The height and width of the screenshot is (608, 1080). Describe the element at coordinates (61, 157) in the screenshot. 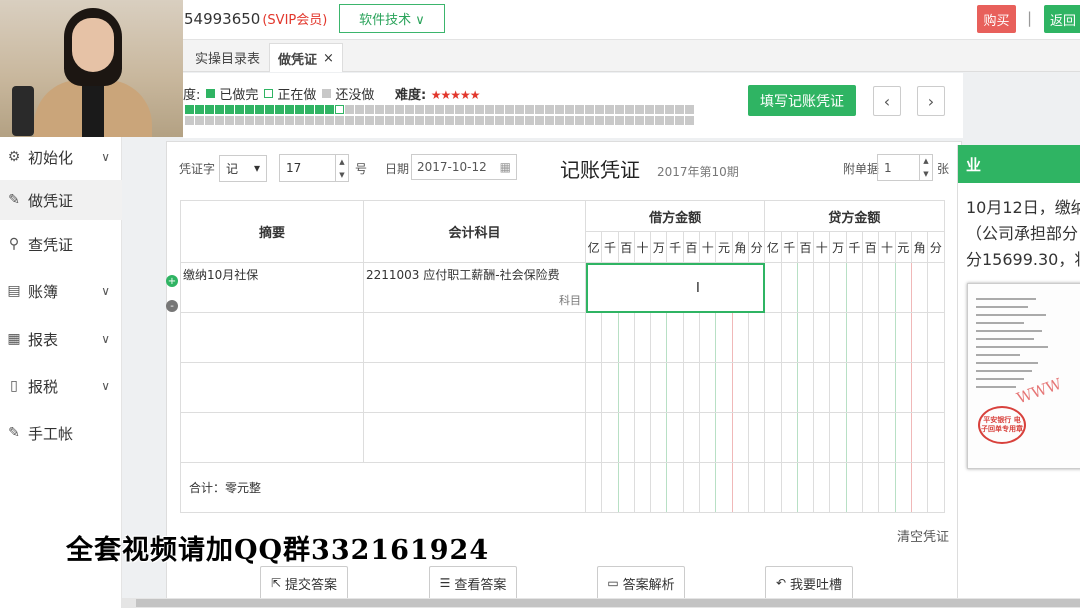

I see `sidebar-item-init: ⚙ 初始化 ∨` at that location.